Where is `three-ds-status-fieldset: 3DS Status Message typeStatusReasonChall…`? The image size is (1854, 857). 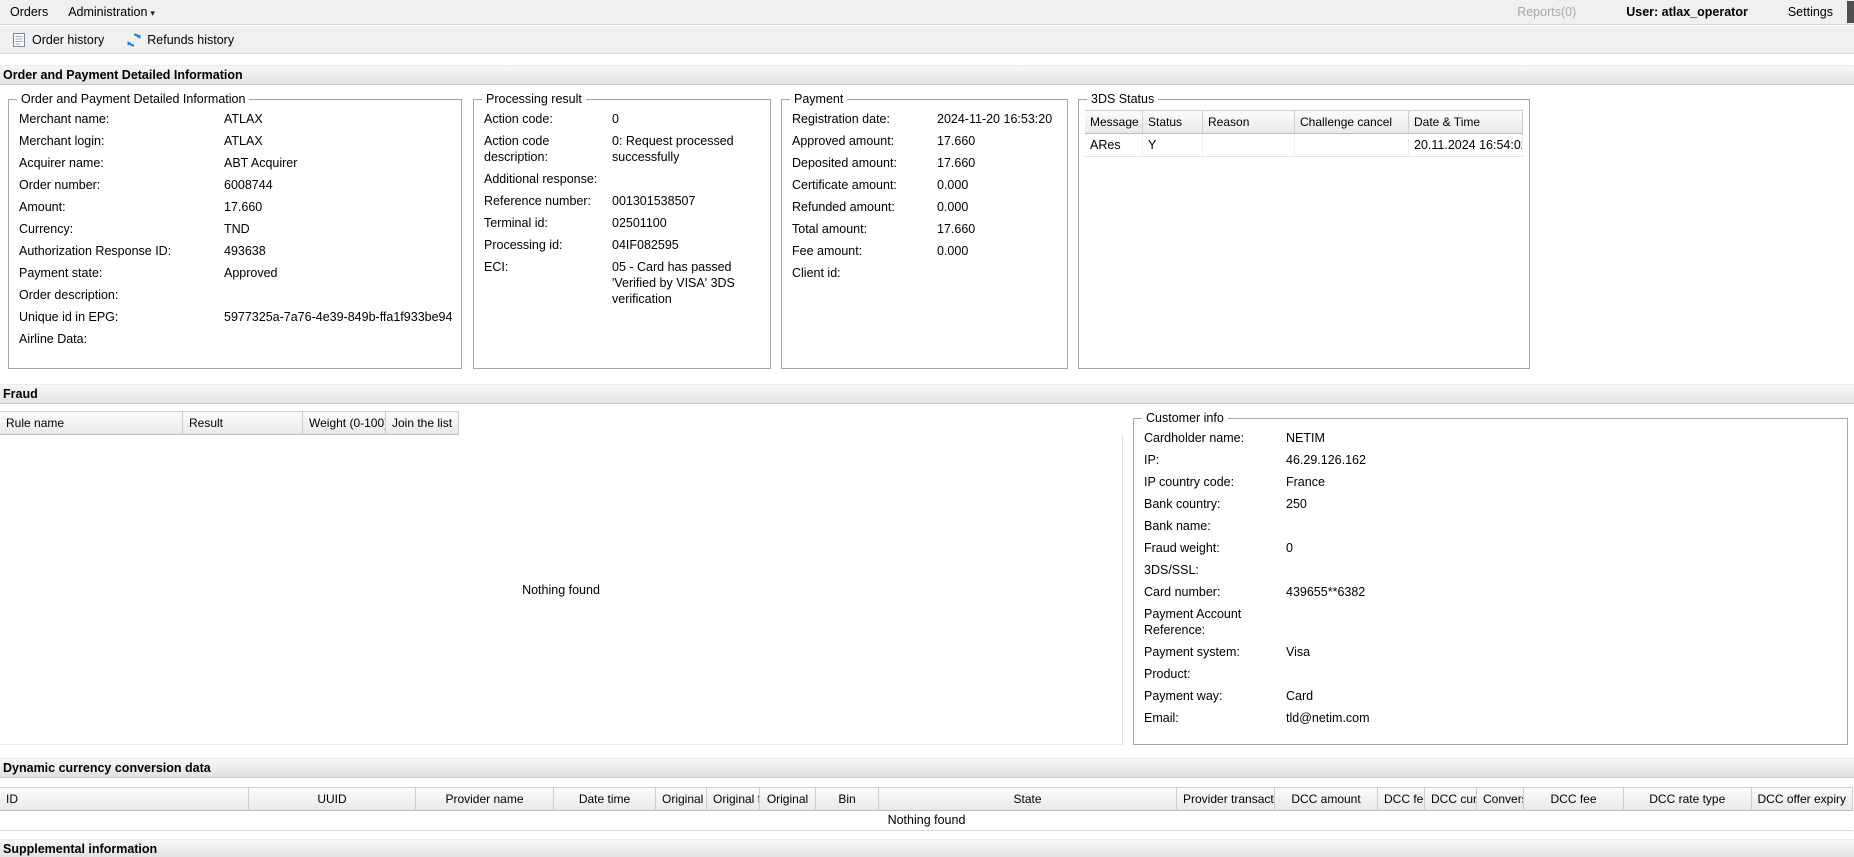
three-ds-status-fieldset: 3DS Status Message typeStatusReasonChall… is located at coordinates (1304, 230).